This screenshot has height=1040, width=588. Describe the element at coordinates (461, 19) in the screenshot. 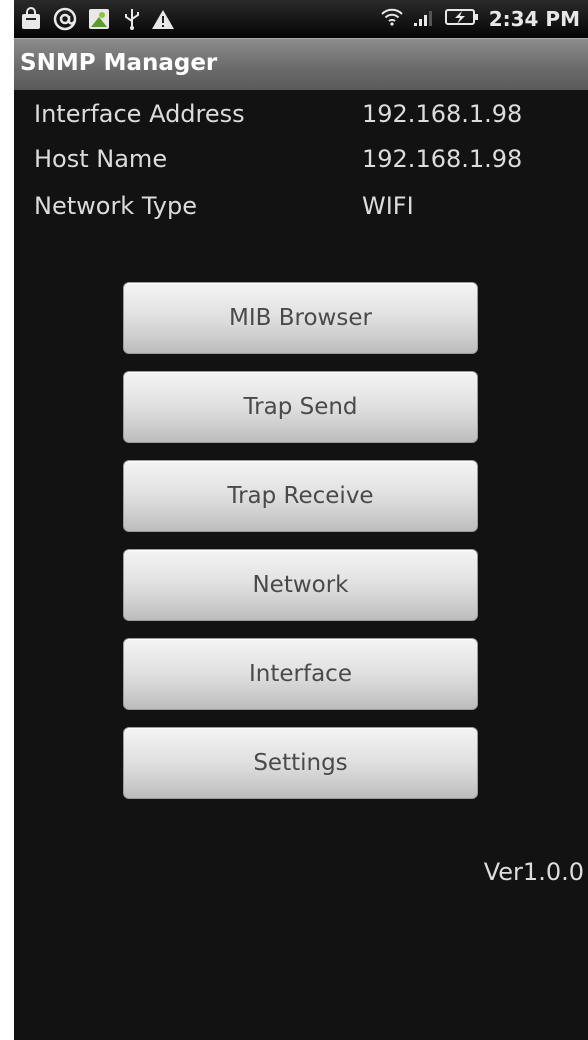

I see `battery-charging-icon` at that location.